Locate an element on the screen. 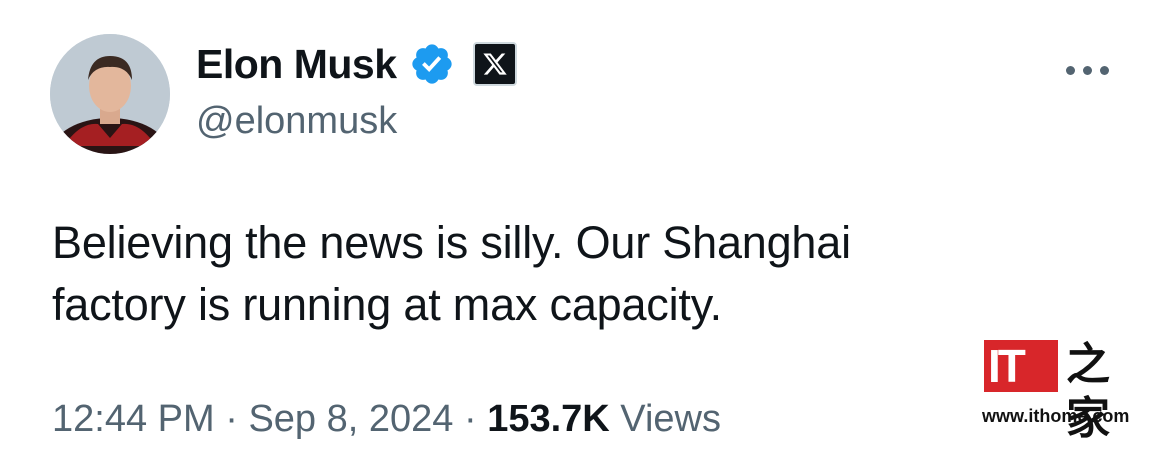 This screenshot has width=1170, height=460. name-row: Elon Musk is located at coordinates (356, 64).